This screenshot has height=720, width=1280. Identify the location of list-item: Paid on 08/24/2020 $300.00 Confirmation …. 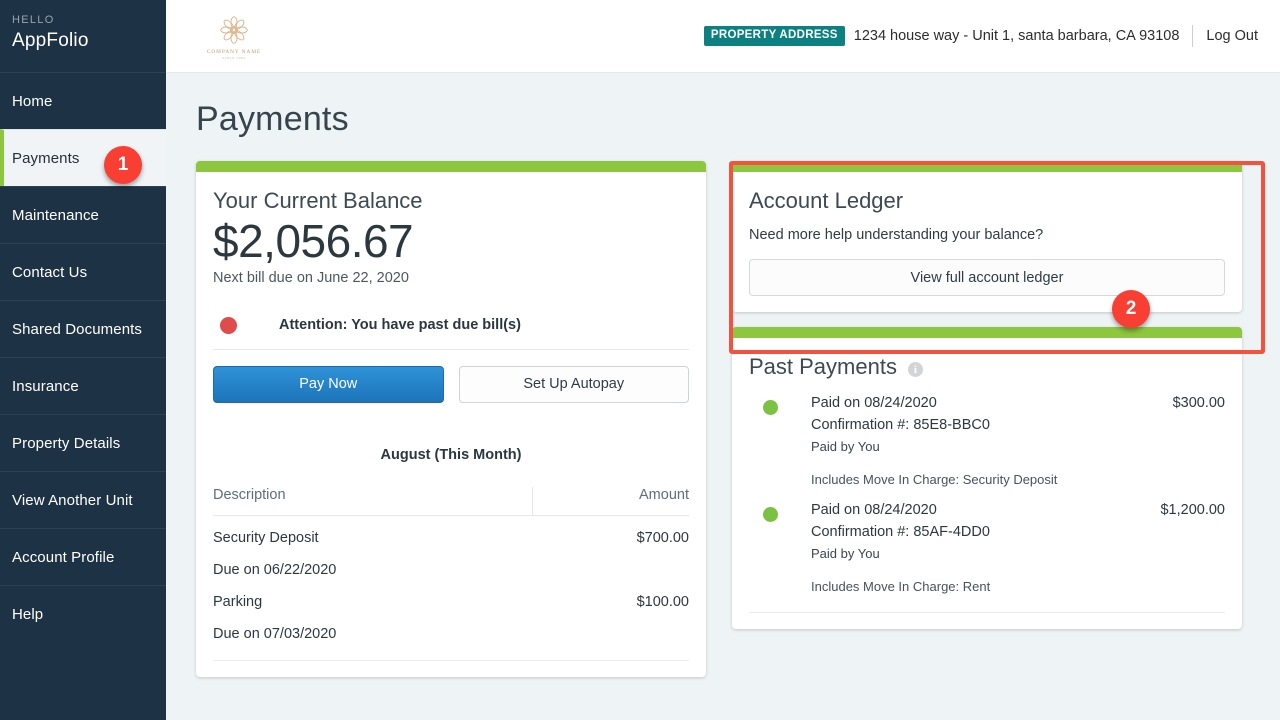
(987, 441).